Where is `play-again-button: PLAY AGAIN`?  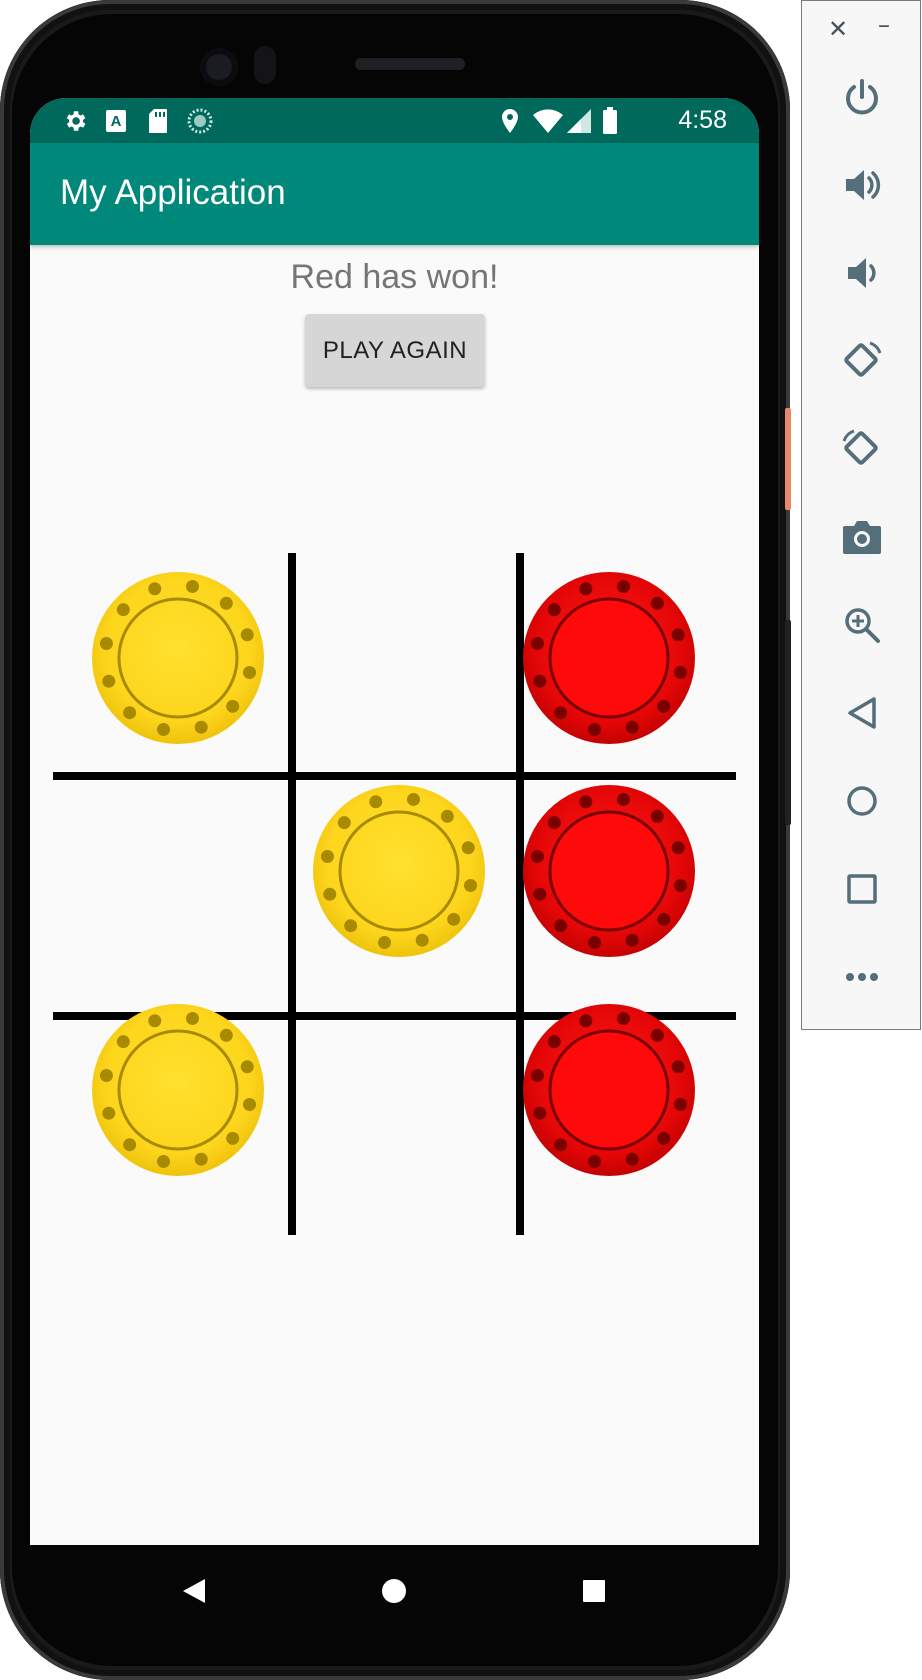 play-again-button: PLAY AGAIN is located at coordinates (395, 350).